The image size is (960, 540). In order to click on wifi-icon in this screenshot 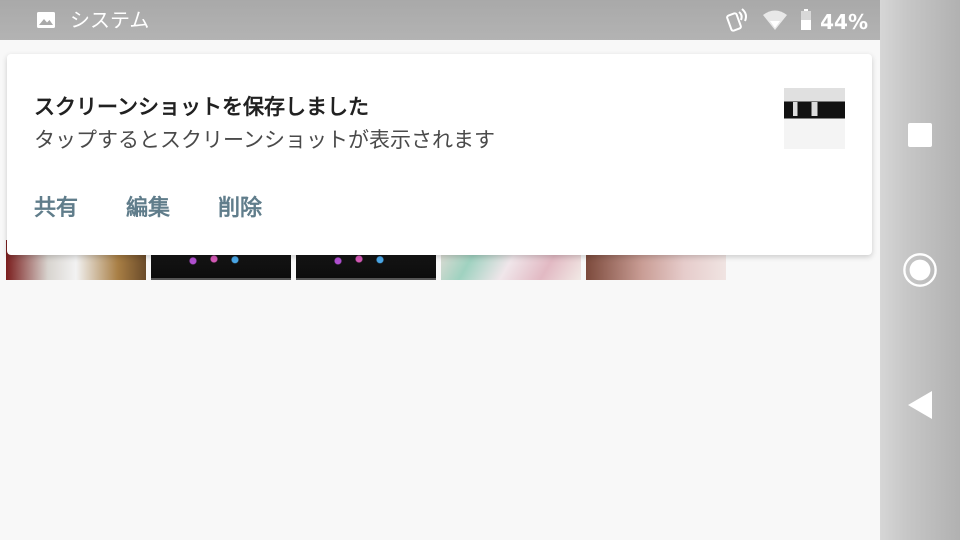, I will do `click(775, 22)`.